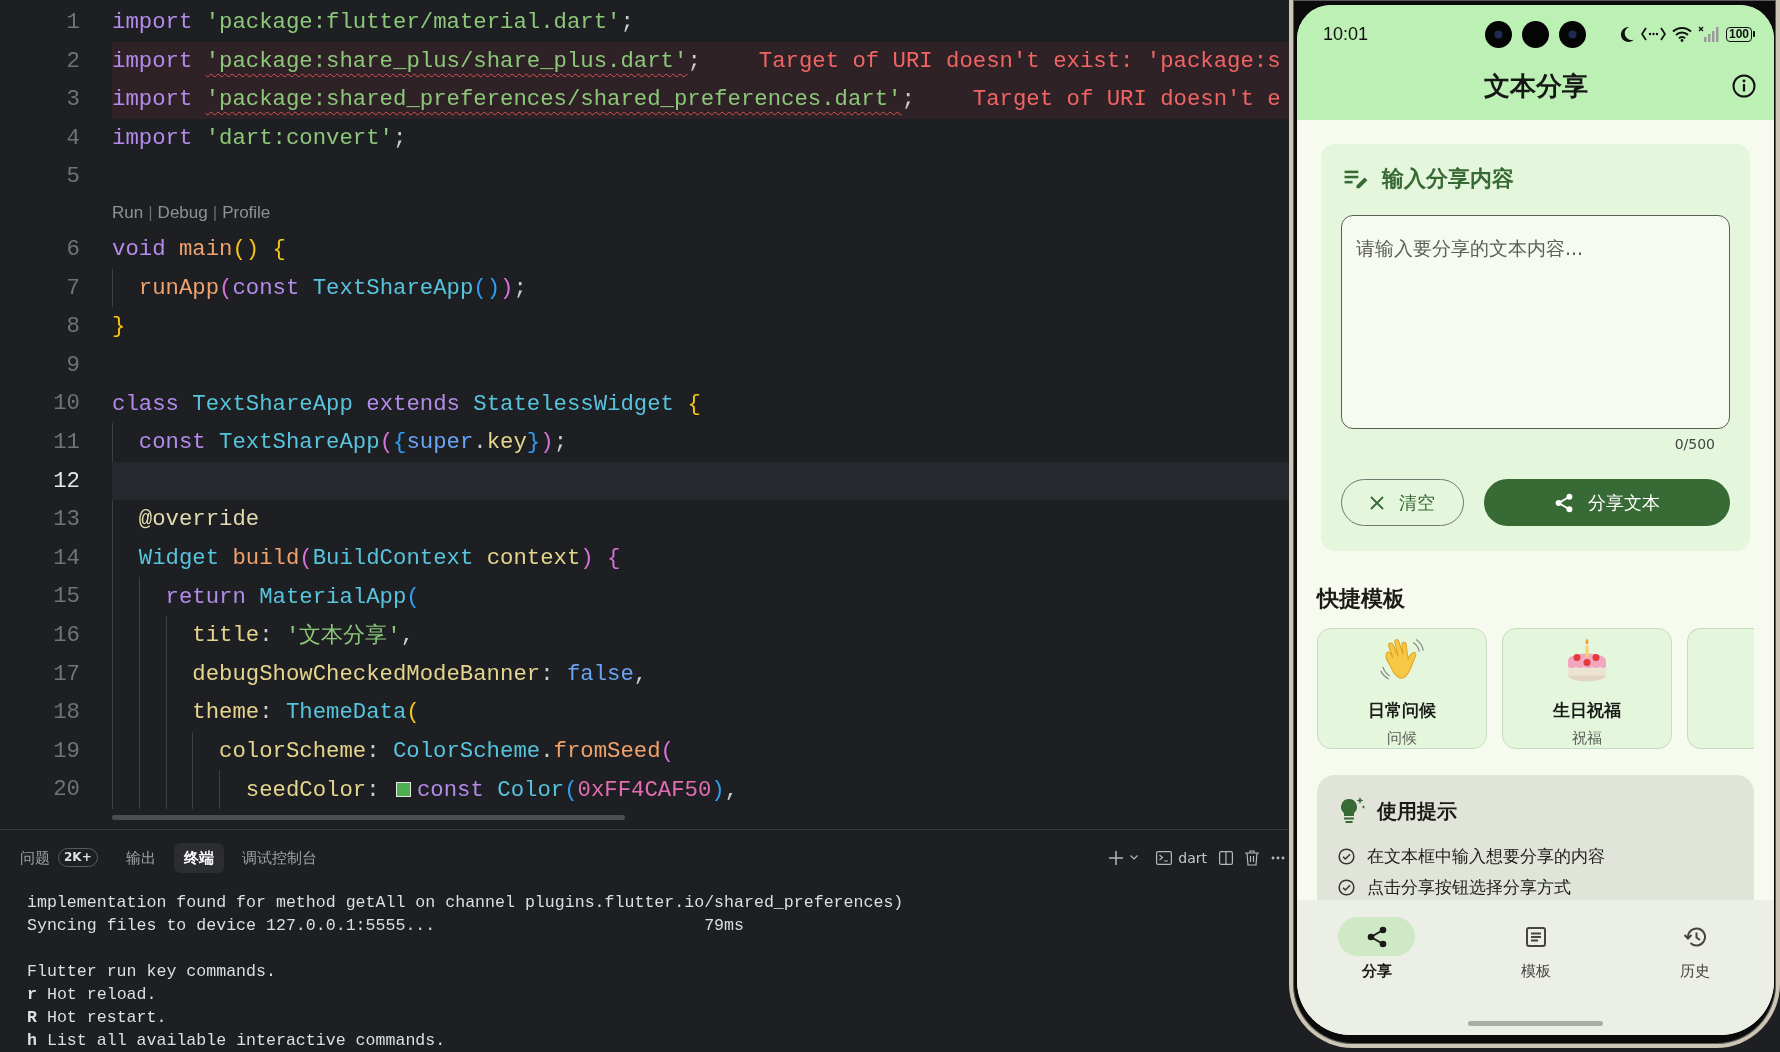 The image size is (1780, 1052). What do you see at coordinates (1417, 810) in the screenshot?
I see `tips-title: 使用提示` at bounding box center [1417, 810].